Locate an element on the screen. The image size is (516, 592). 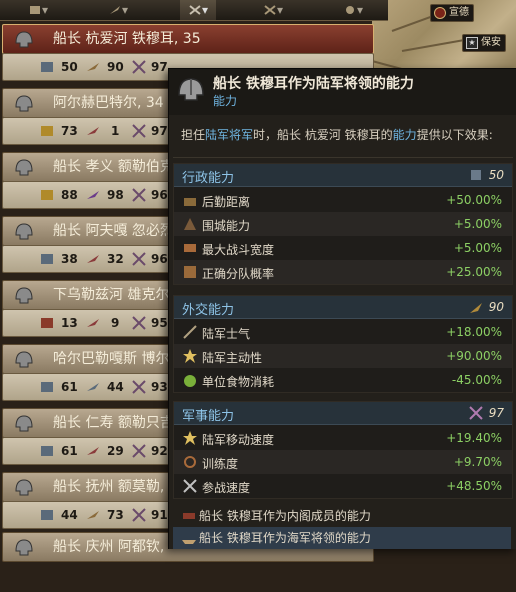
role-link: 陆军将军 is located at coordinates (229, 135).